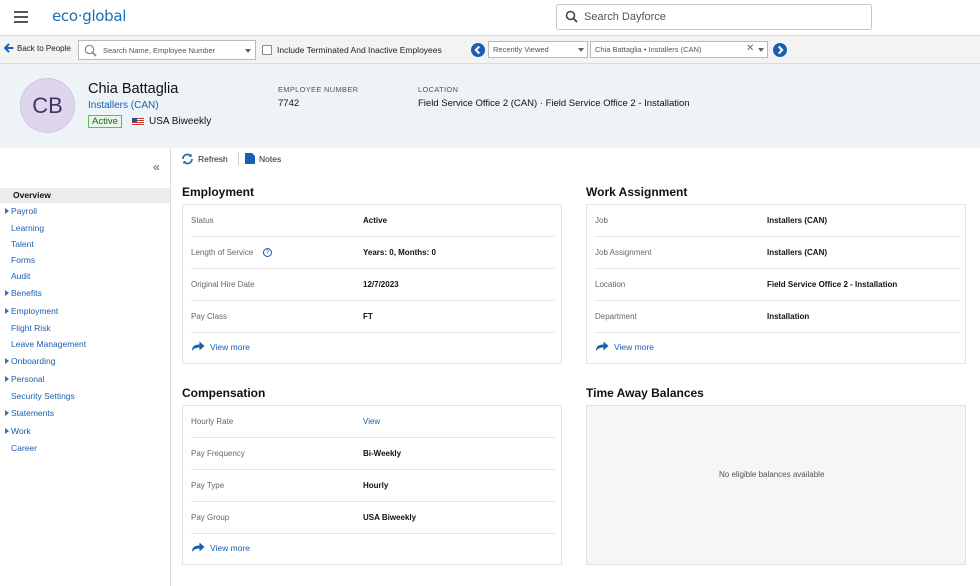  I want to click on sidebar-item-label: Statements, so click(32, 413).